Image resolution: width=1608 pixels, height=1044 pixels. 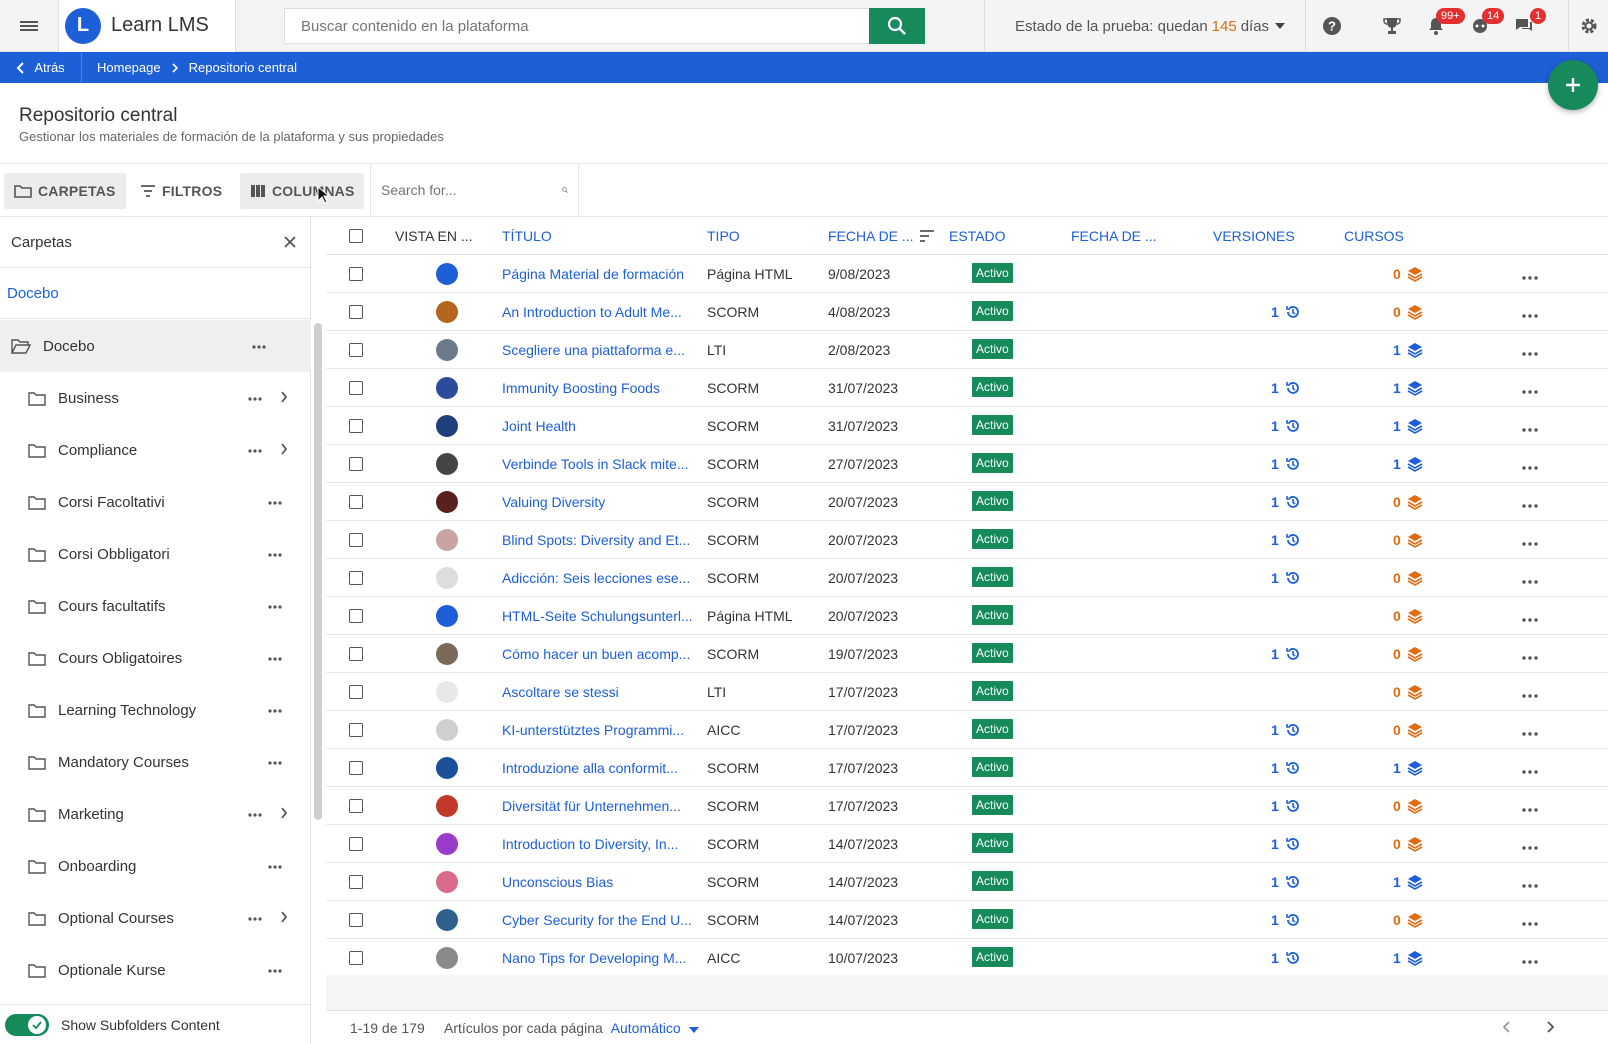 I want to click on brand: L Learn LMS, so click(x=147, y=26).